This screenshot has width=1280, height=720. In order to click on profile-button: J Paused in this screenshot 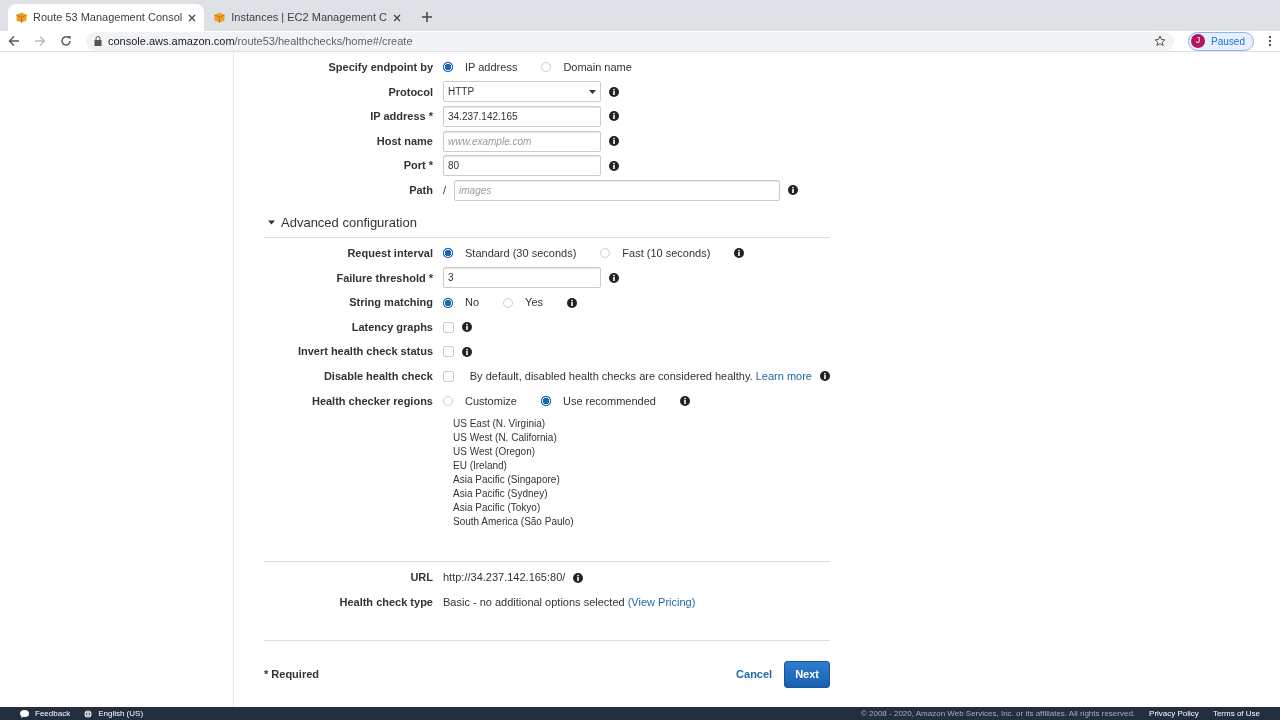, I will do `click(1221, 41)`.